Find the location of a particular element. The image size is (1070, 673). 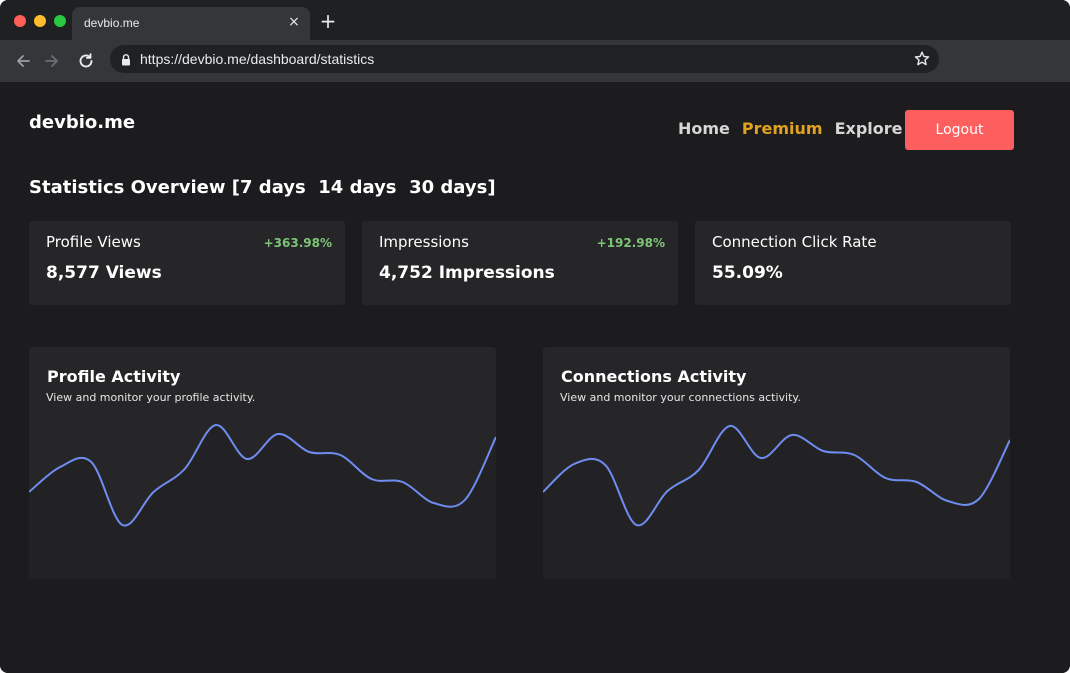

range-7-days: 7 days is located at coordinates (273, 187).